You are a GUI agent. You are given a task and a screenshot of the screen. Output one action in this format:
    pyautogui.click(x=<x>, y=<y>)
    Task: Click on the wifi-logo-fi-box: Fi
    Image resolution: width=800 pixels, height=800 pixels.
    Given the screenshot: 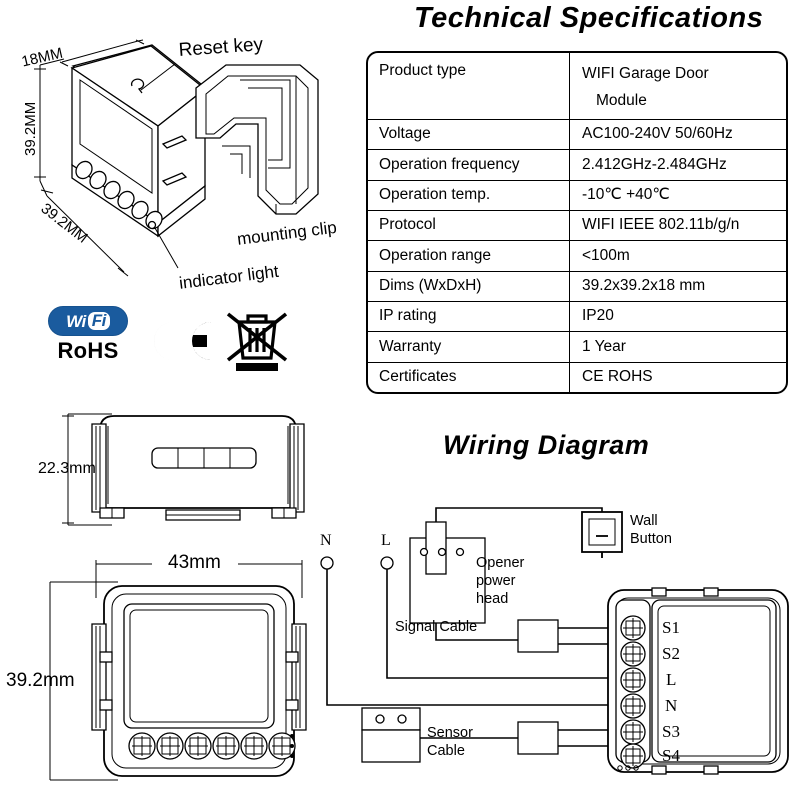 What is the action you would take?
    pyautogui.click(x=98, y=320)
    